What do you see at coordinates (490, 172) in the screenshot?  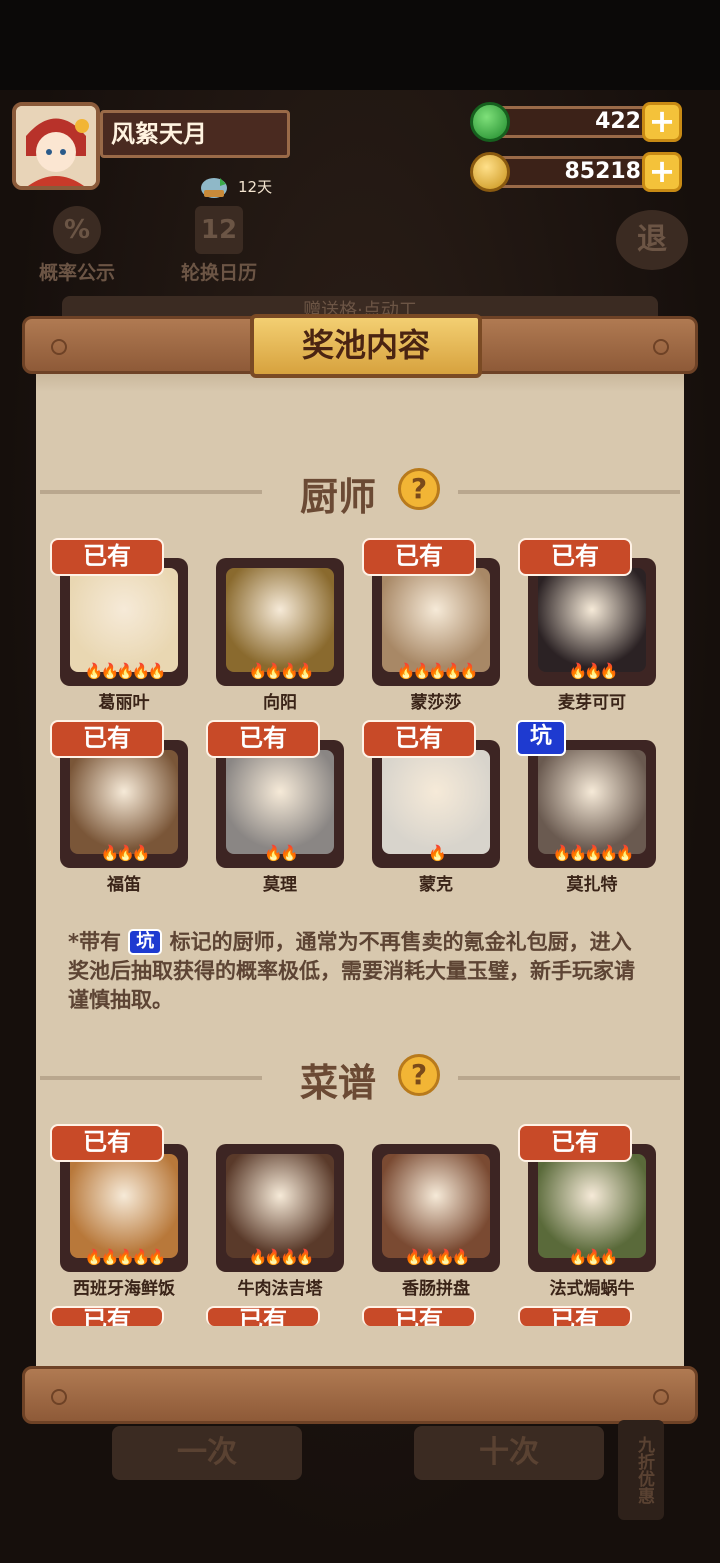 I see `coin-icon` at bounding box center [490, 172].